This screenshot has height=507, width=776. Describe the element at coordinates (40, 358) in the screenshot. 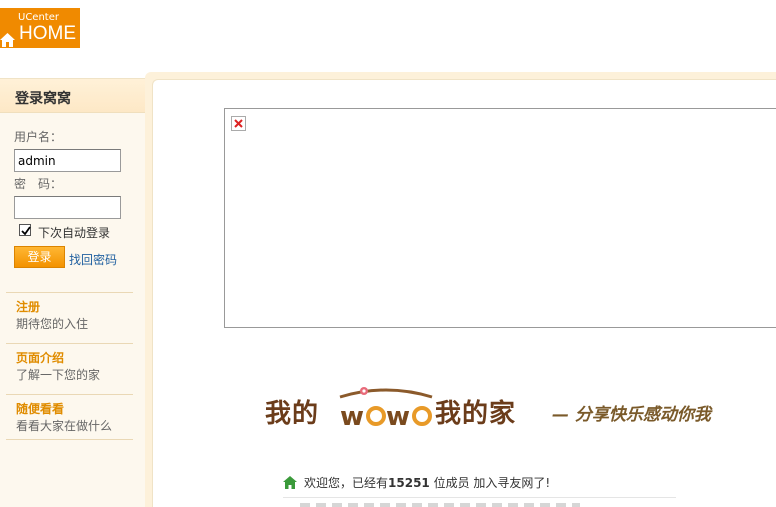

I see `sidebar-item-title: 页面介绍` at that location.